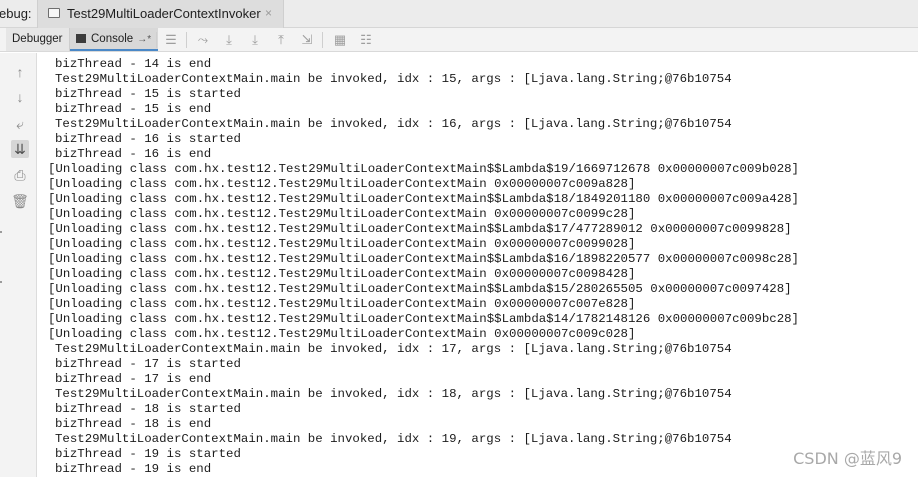 The image size is (918, 477). I want to click on step-into-icon: ⤓, so click(255, 39).